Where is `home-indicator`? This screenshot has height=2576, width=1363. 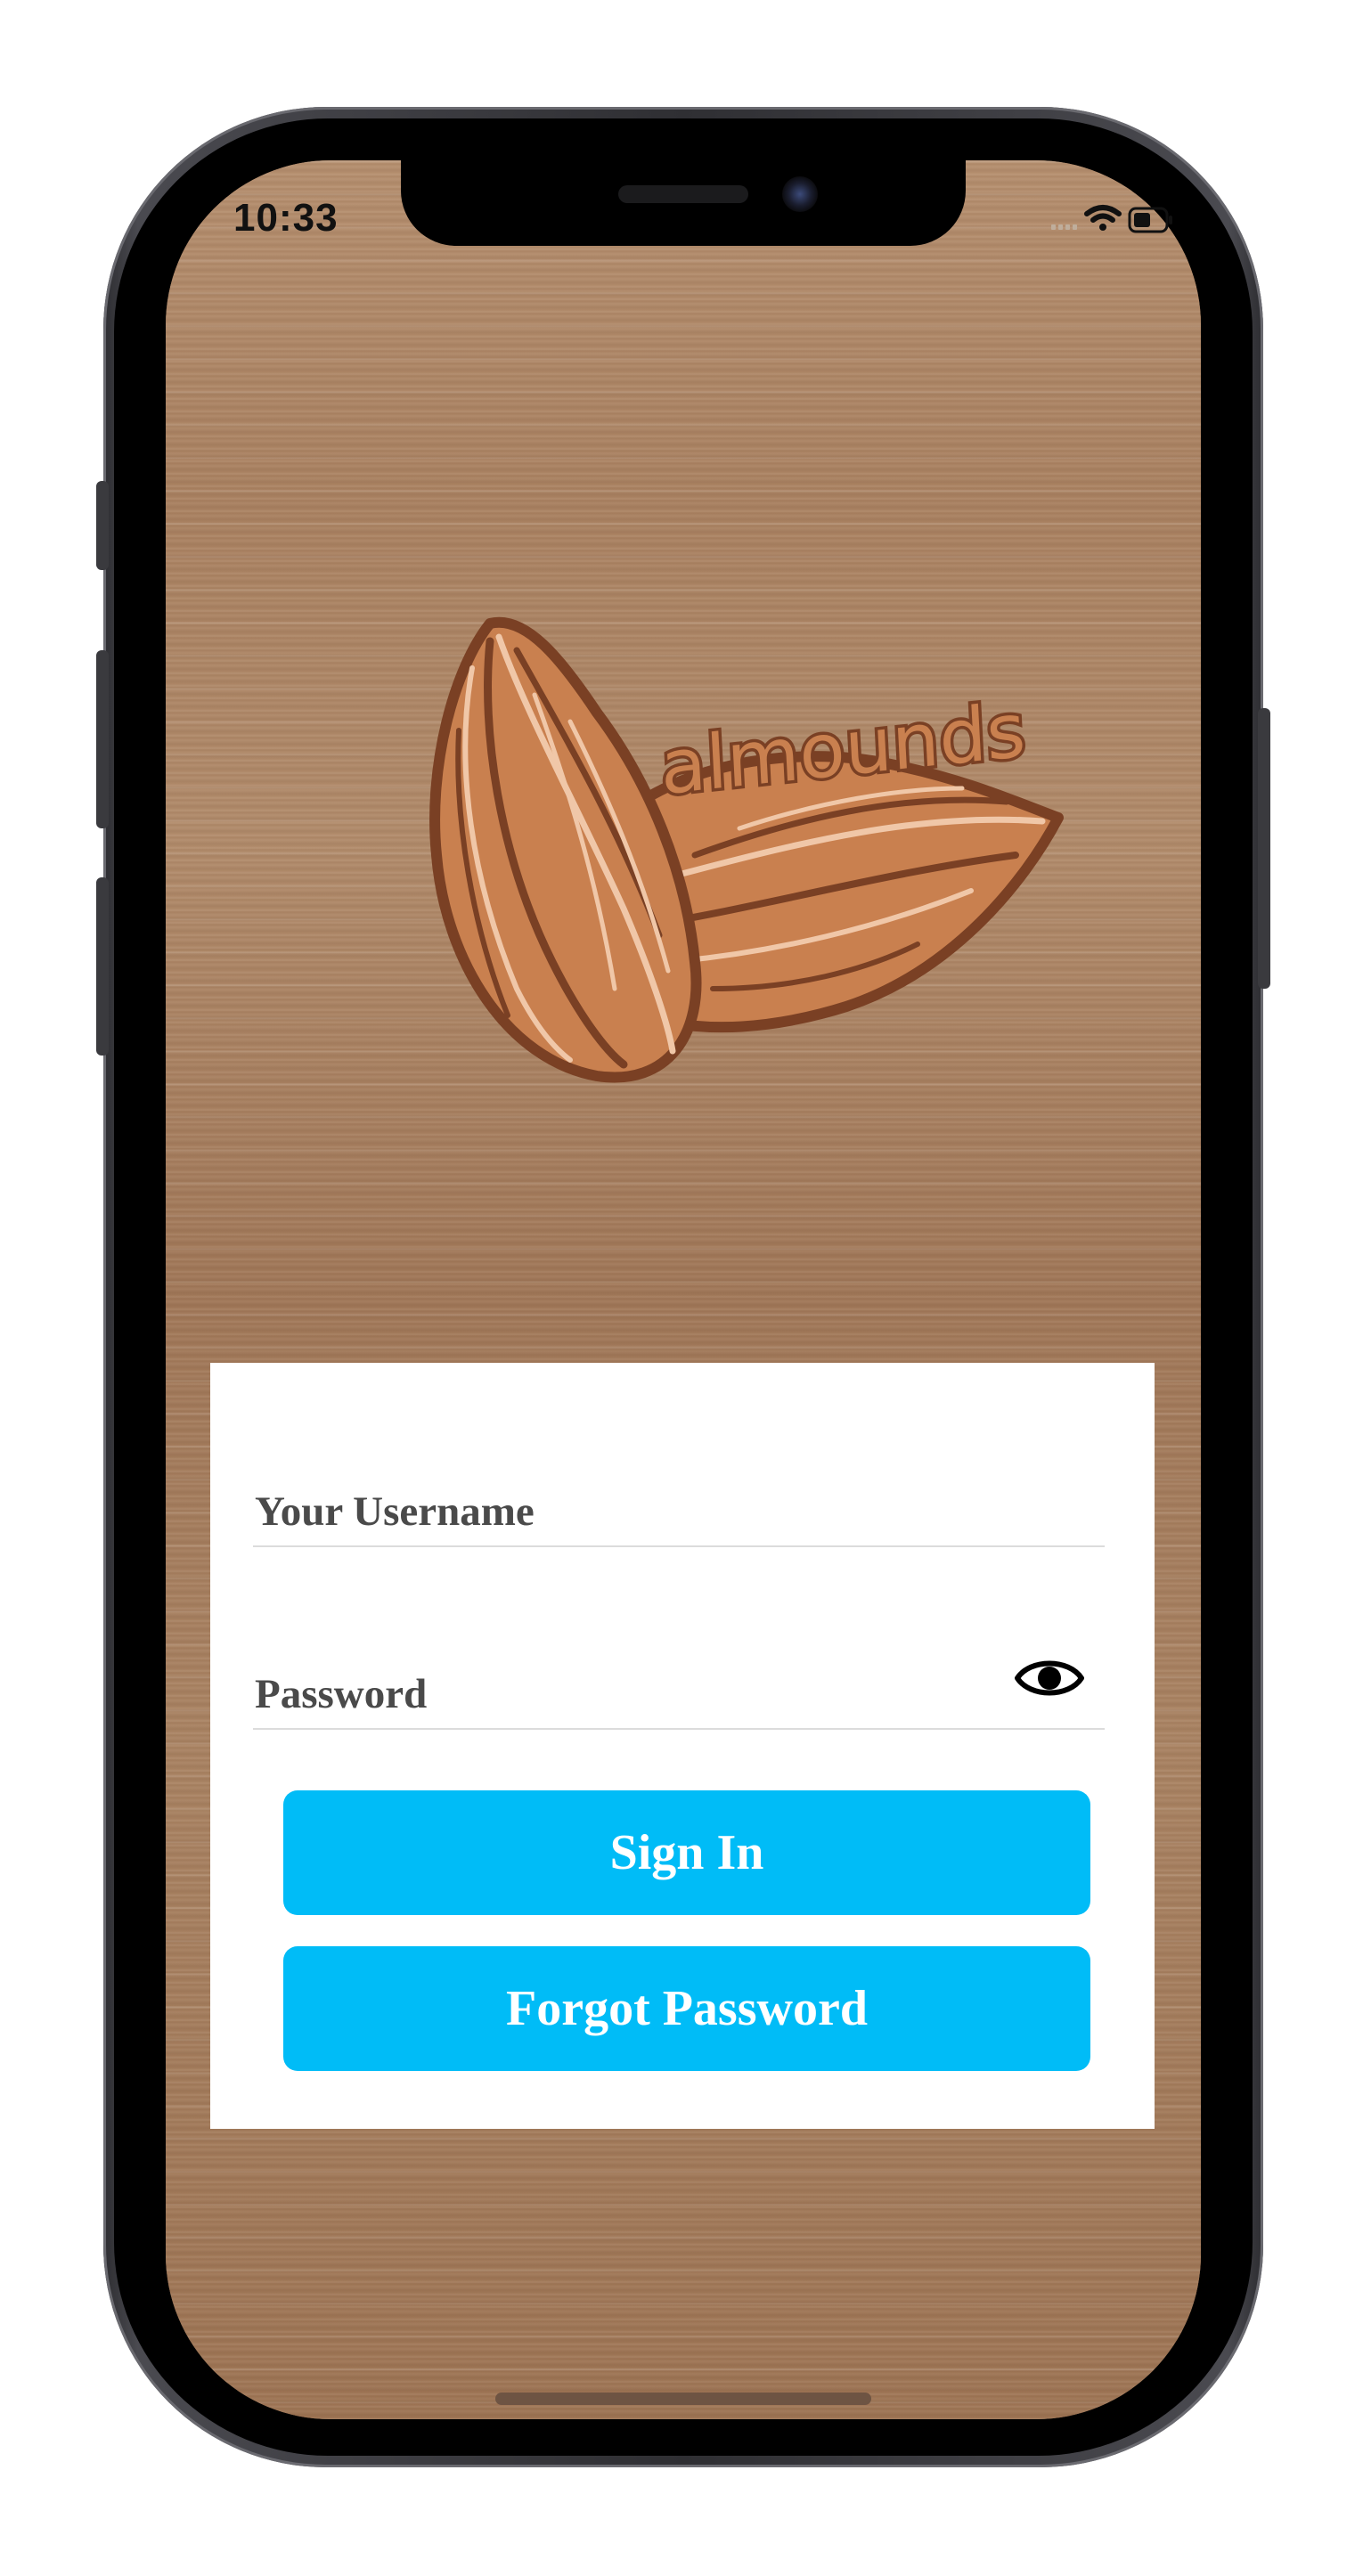
home-indicator is located at coordinates (683, 2399).